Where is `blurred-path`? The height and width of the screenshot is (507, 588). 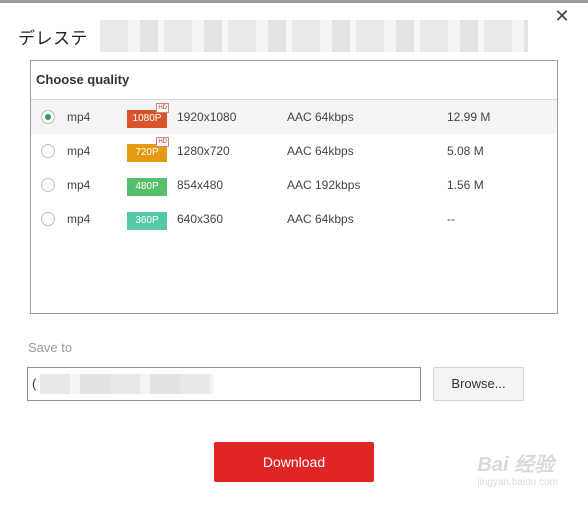
blurred-path is located at coordinates (127, 384).